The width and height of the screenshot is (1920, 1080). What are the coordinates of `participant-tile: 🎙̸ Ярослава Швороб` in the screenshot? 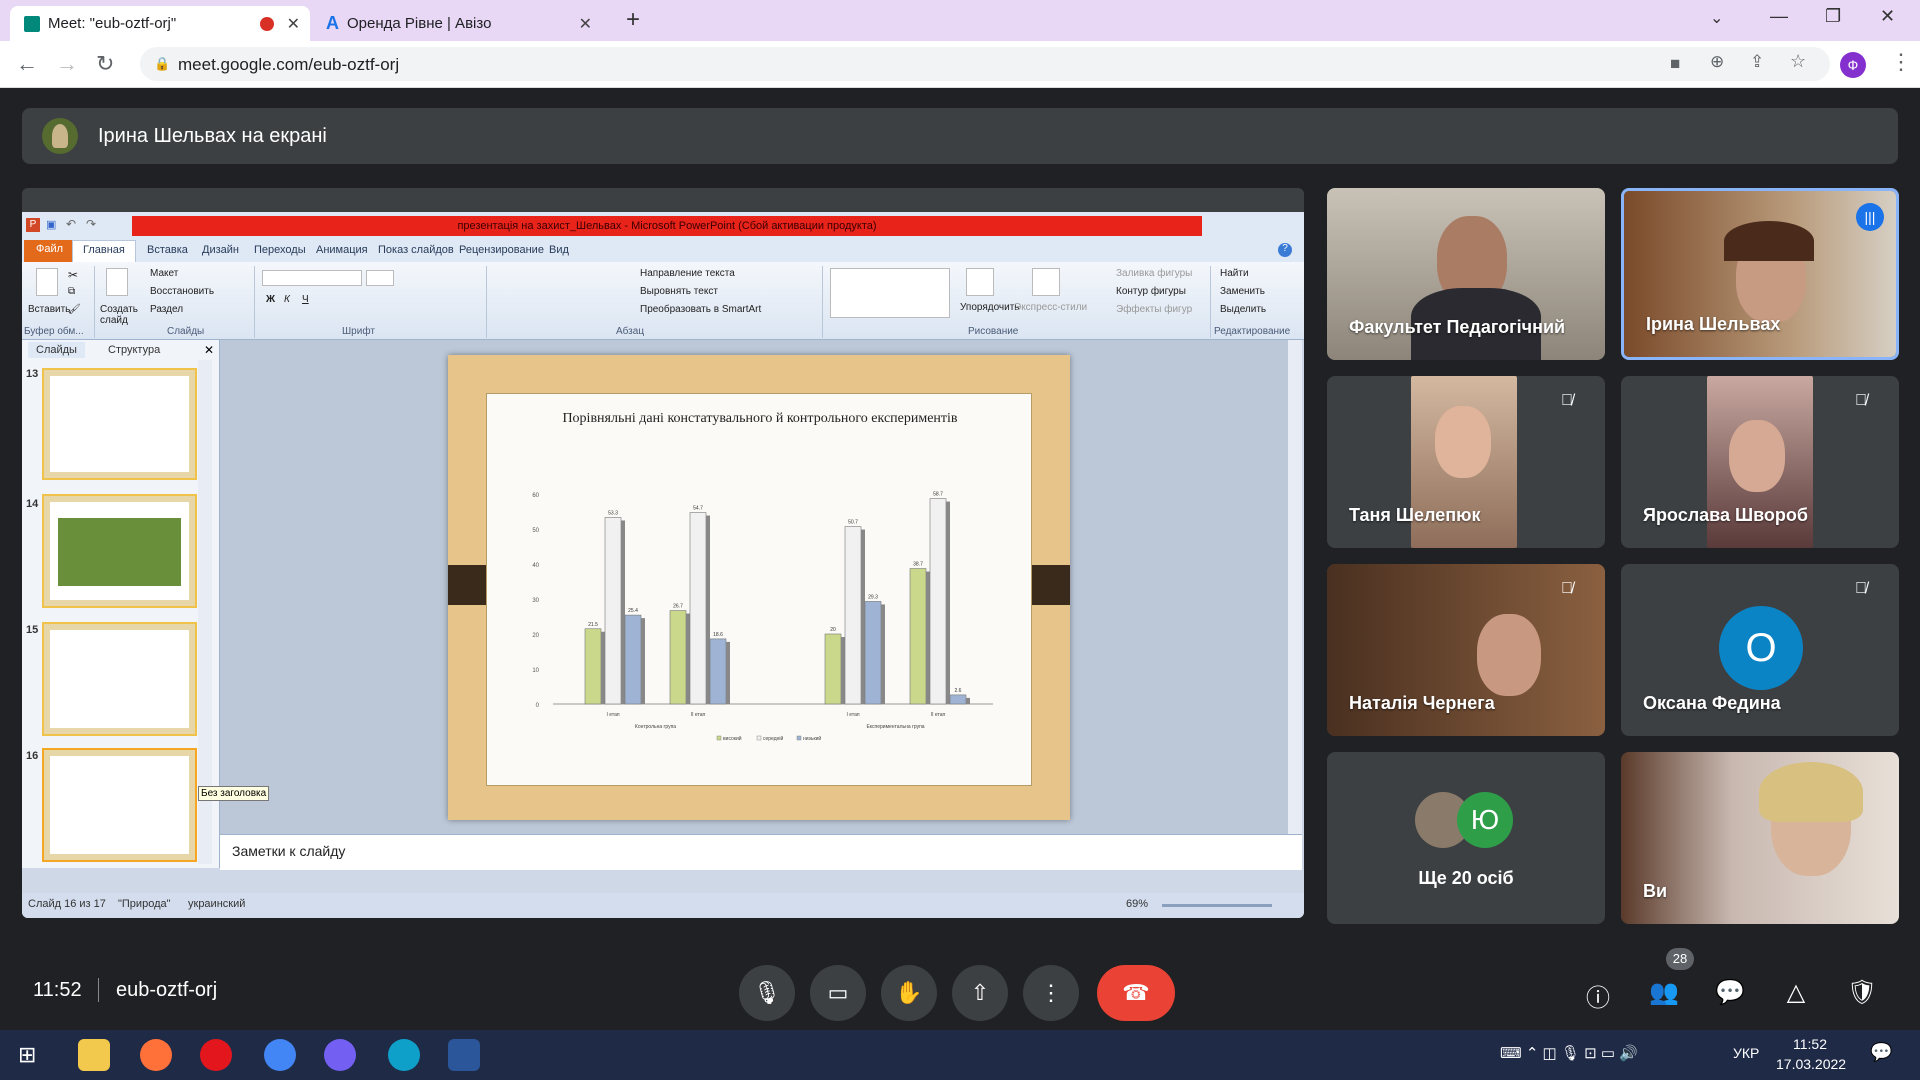 It's located at (1760, 462).